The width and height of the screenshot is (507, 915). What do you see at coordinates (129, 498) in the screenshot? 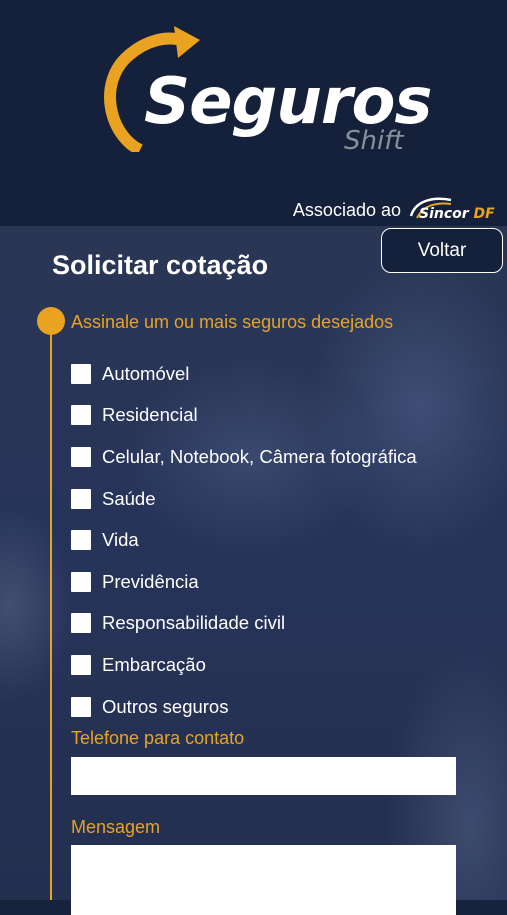
I see `option-label: Saúde` at bounding box center [129, 498].